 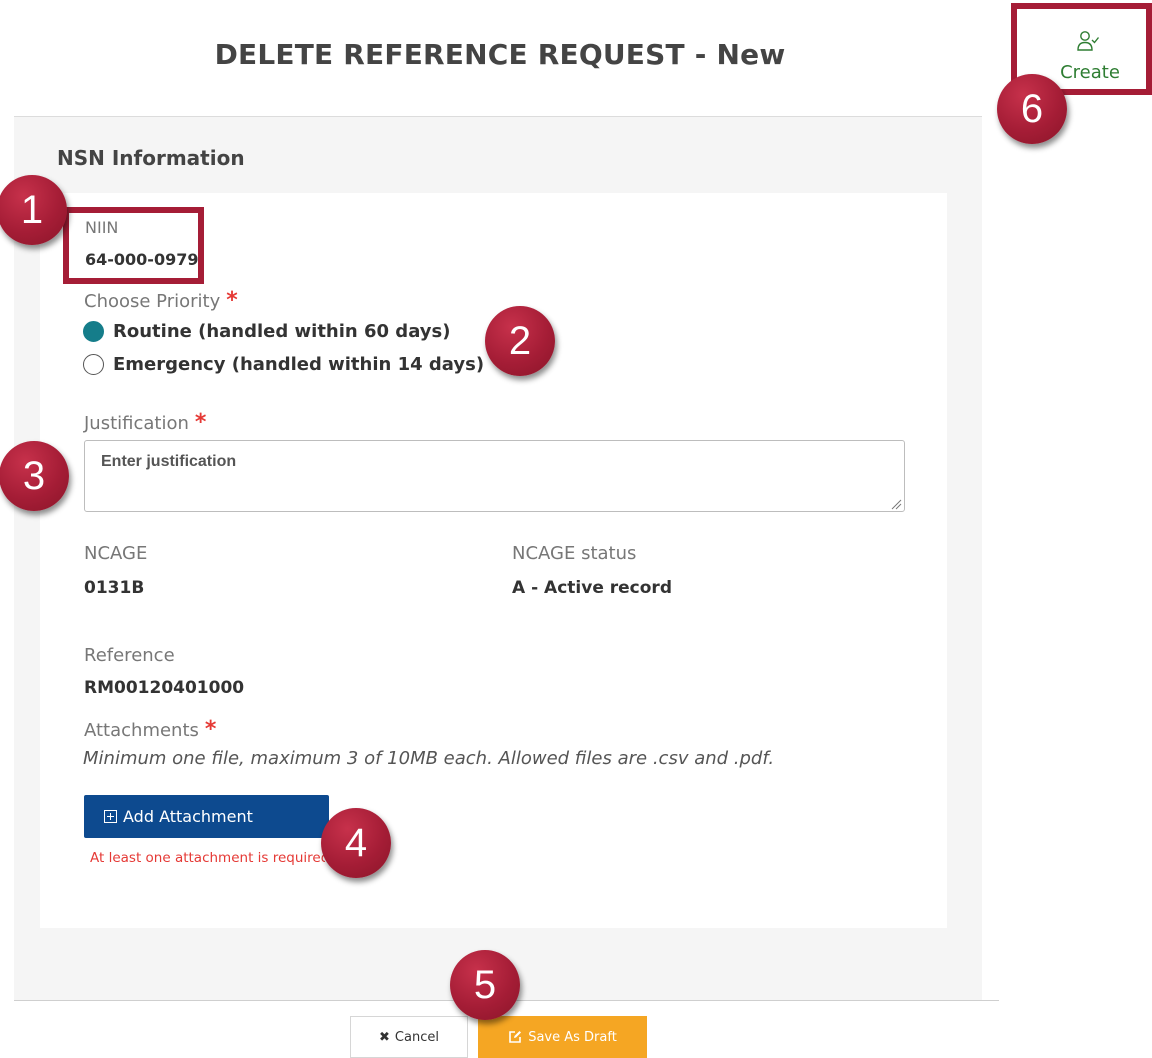 I want to click on justification-label-text: Justification, so click(x=136, y=423).